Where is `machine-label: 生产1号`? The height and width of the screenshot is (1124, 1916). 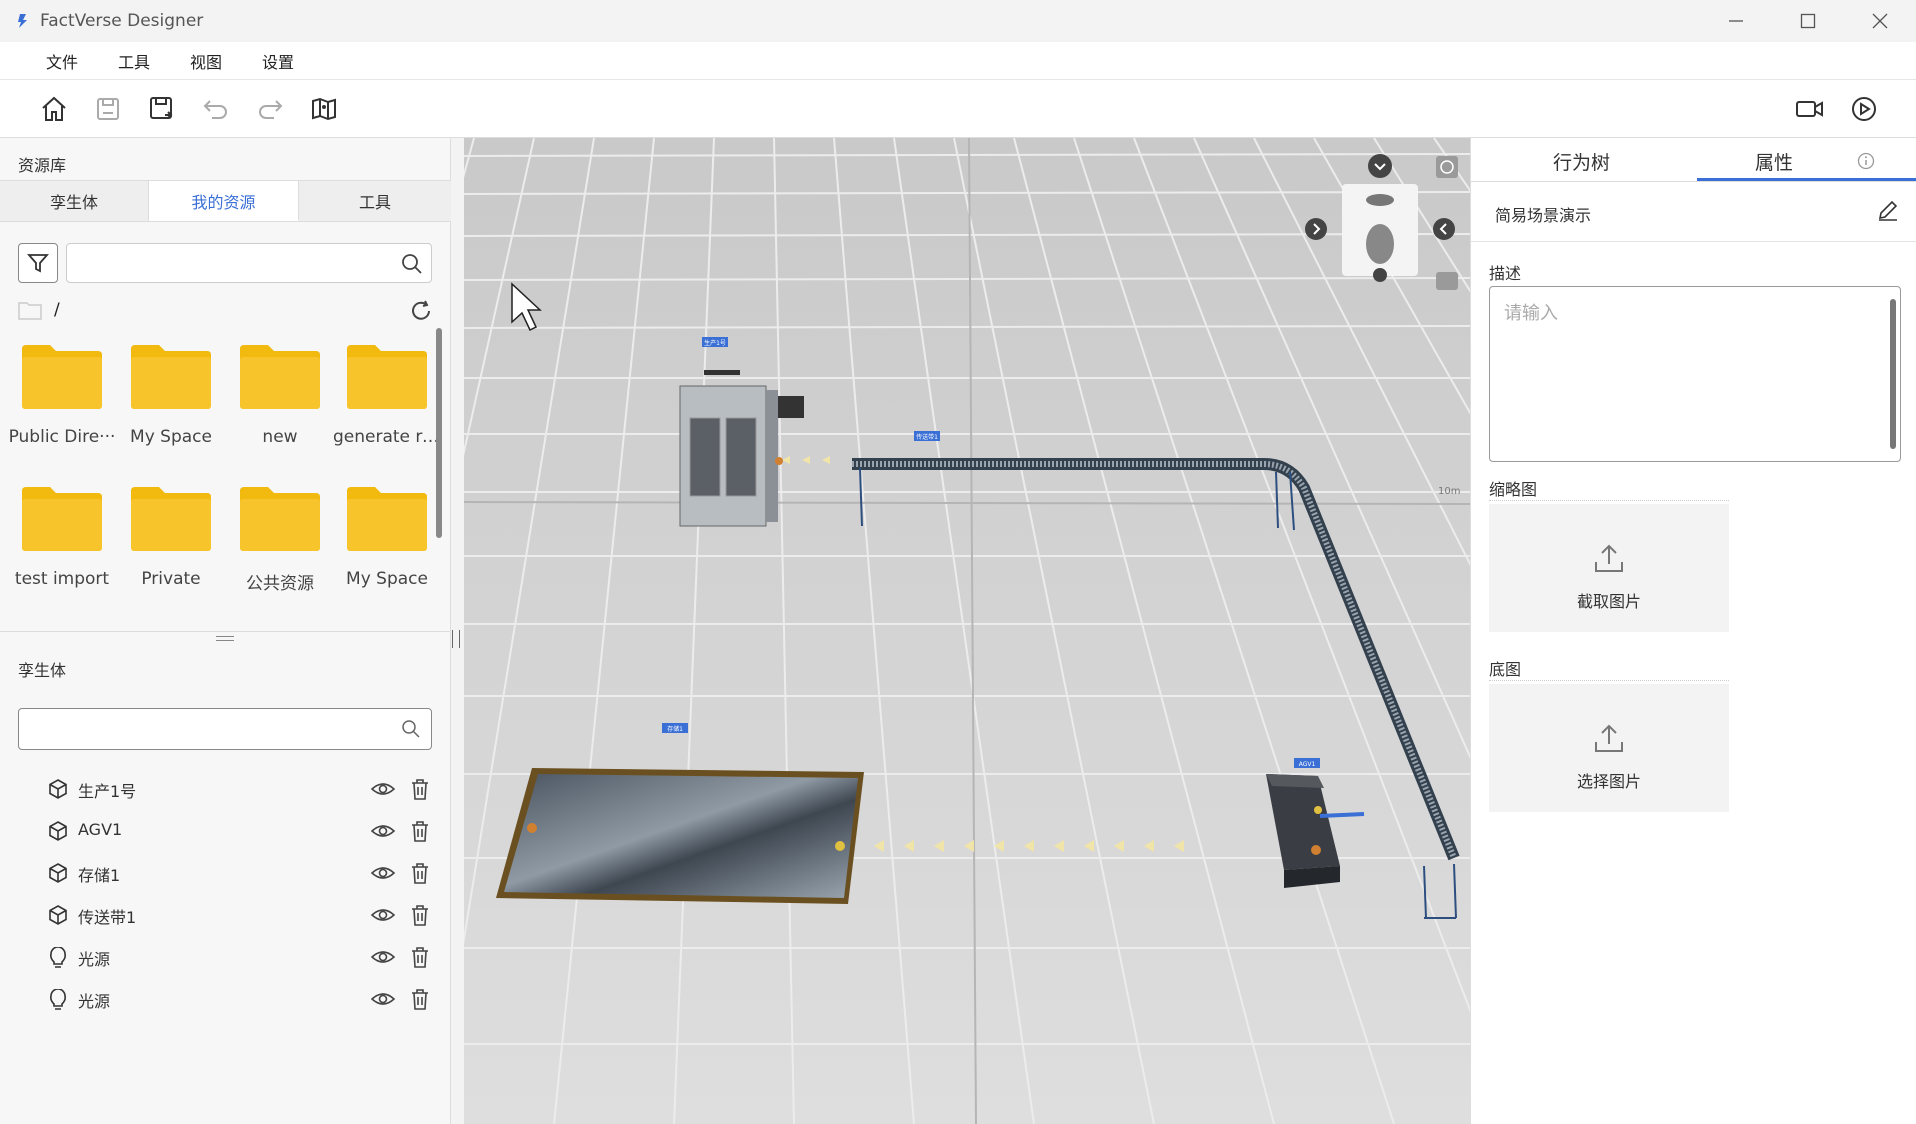 machine-label: 生产1号 is located at coordinates (715, 343).